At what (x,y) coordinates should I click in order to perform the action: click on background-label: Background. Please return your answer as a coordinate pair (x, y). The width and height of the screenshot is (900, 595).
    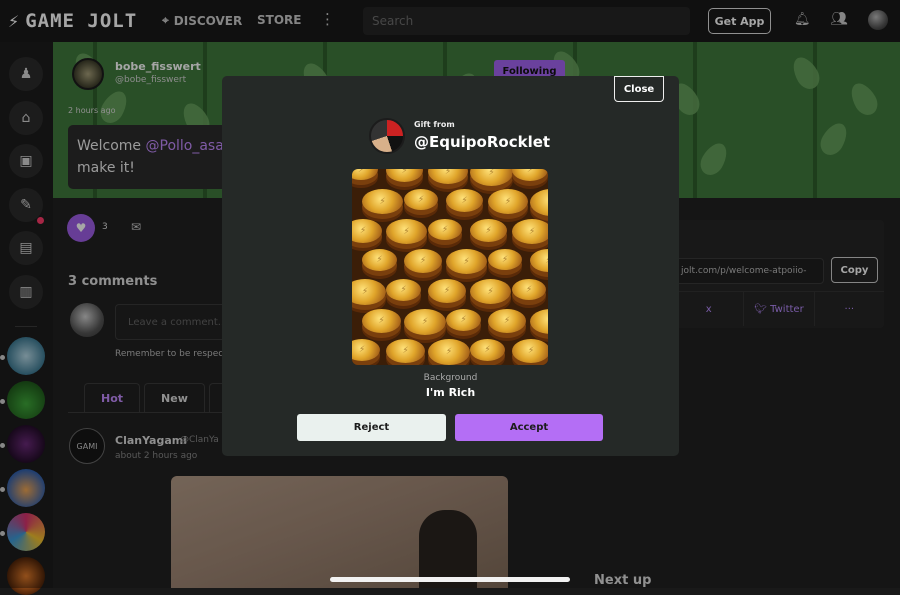
    Looking at the image, I should click on (450, 378).